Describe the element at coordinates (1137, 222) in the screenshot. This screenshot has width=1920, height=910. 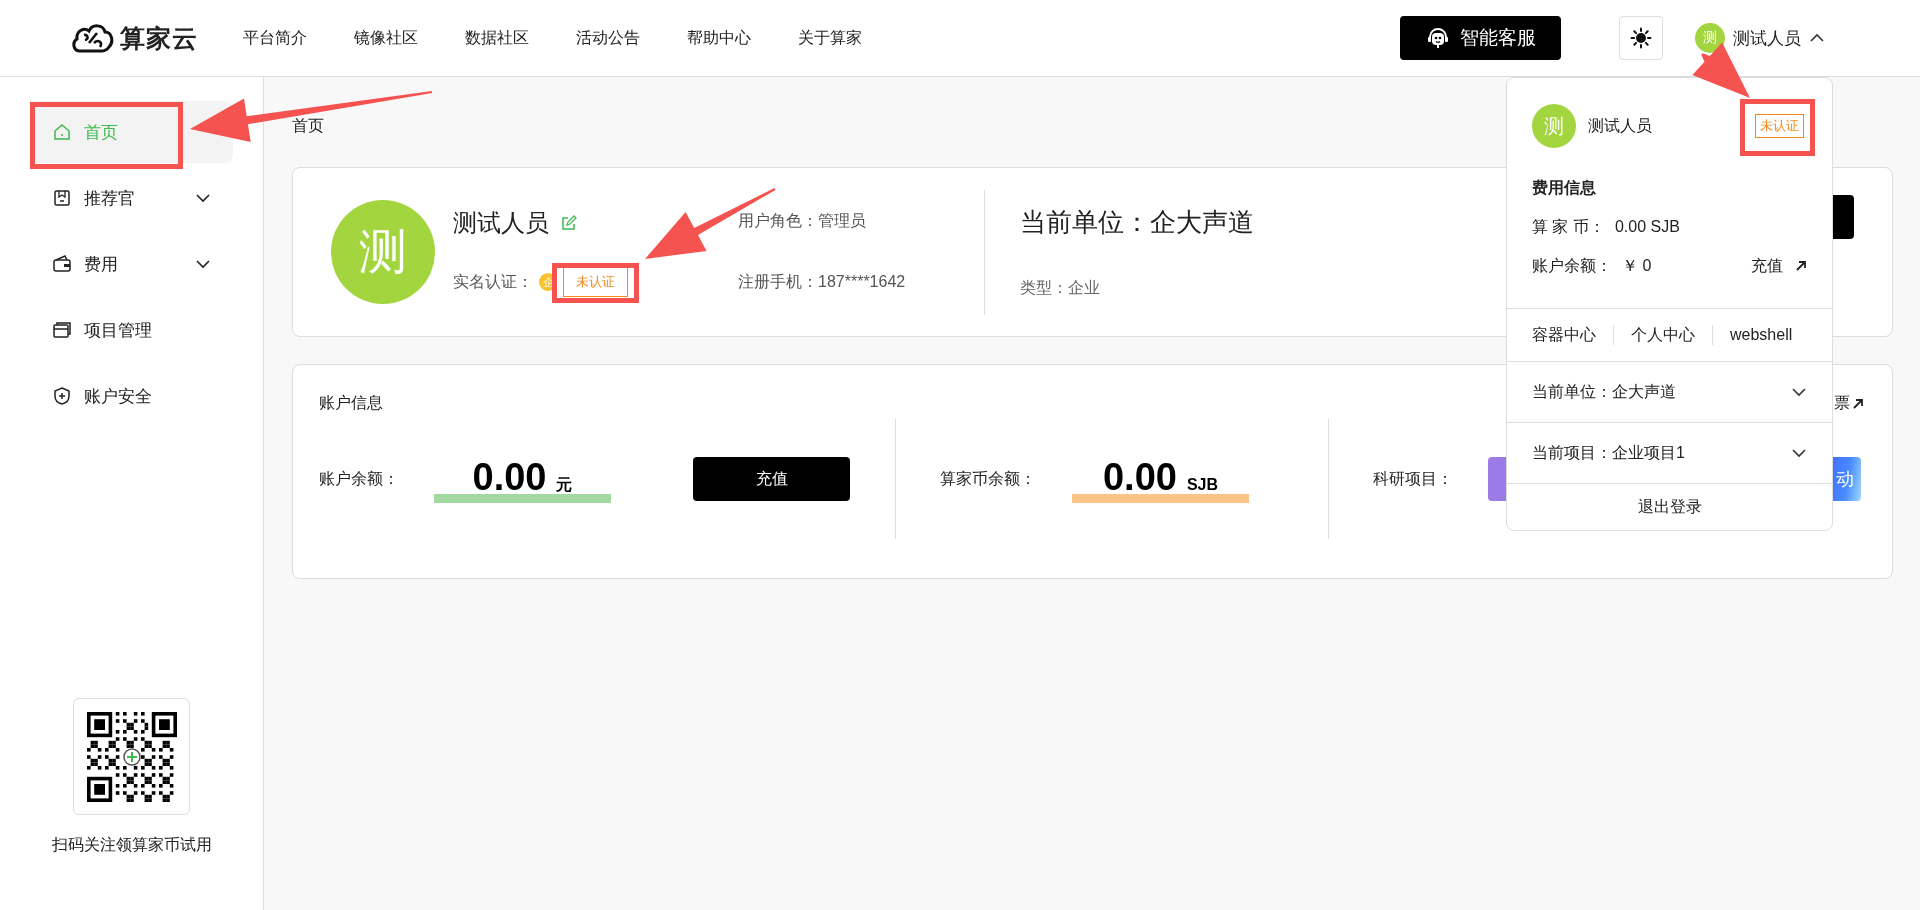
I see `current-unit: 当前单位：企大声道` at that location.